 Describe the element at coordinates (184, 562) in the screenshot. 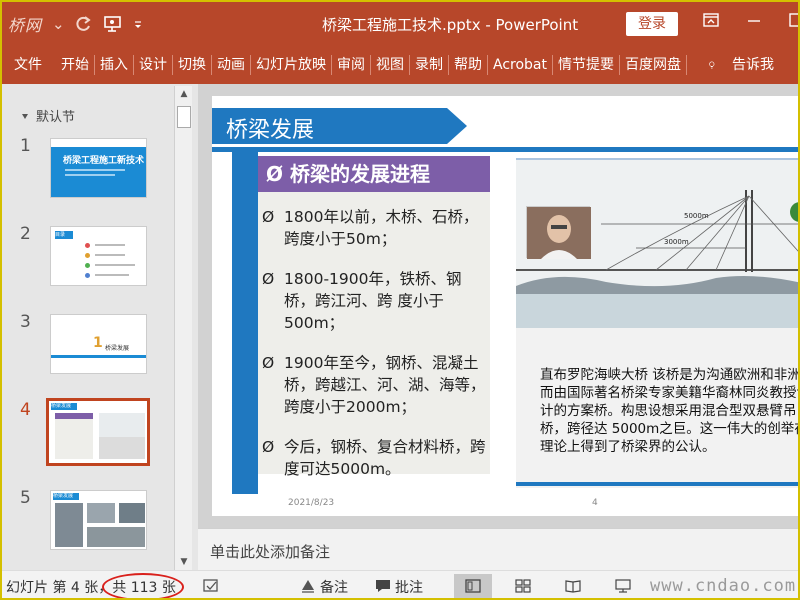

I see `scroll-down-icon: ▼` at that location.